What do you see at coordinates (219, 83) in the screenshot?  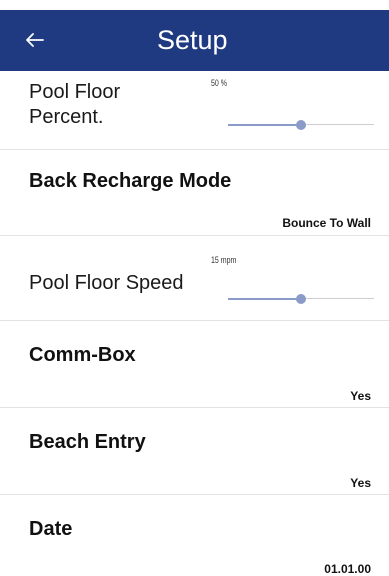 I see `pool-floor-percent-value: 50 %` at bounding box center [219, 83].